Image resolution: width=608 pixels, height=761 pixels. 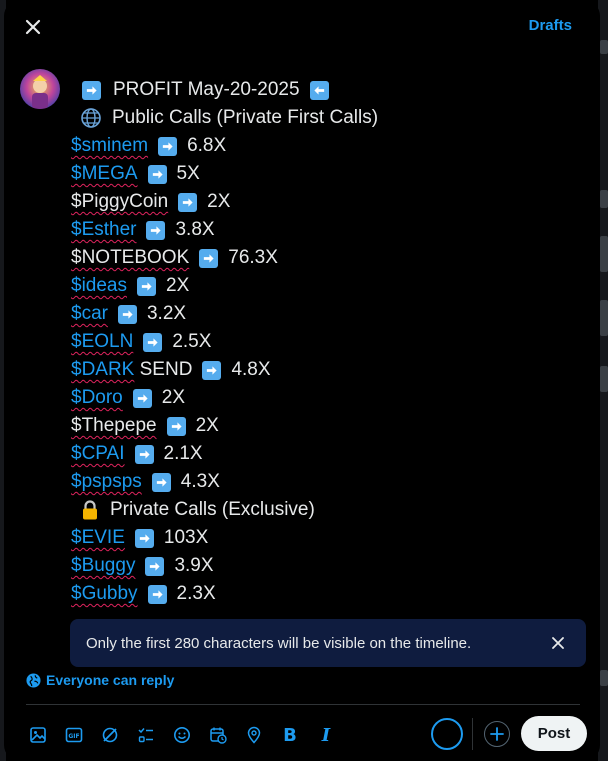 I want to click on lock-icon, so click(x=90, y=510).